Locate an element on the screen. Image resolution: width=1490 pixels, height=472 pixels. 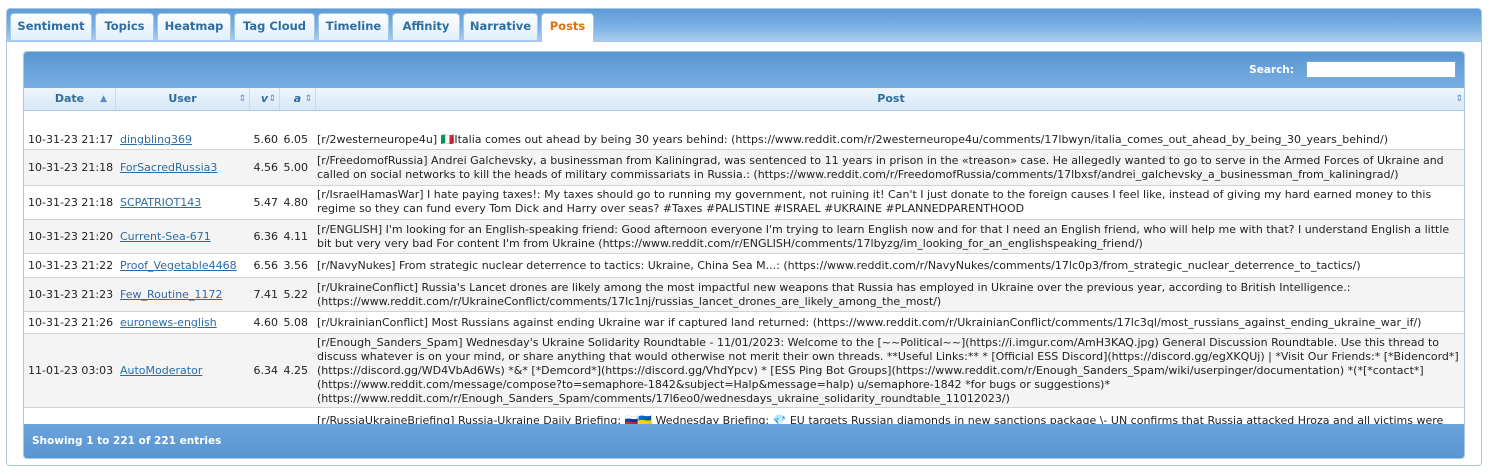
tab-topics: Topics is located at coordinates (124, 26).